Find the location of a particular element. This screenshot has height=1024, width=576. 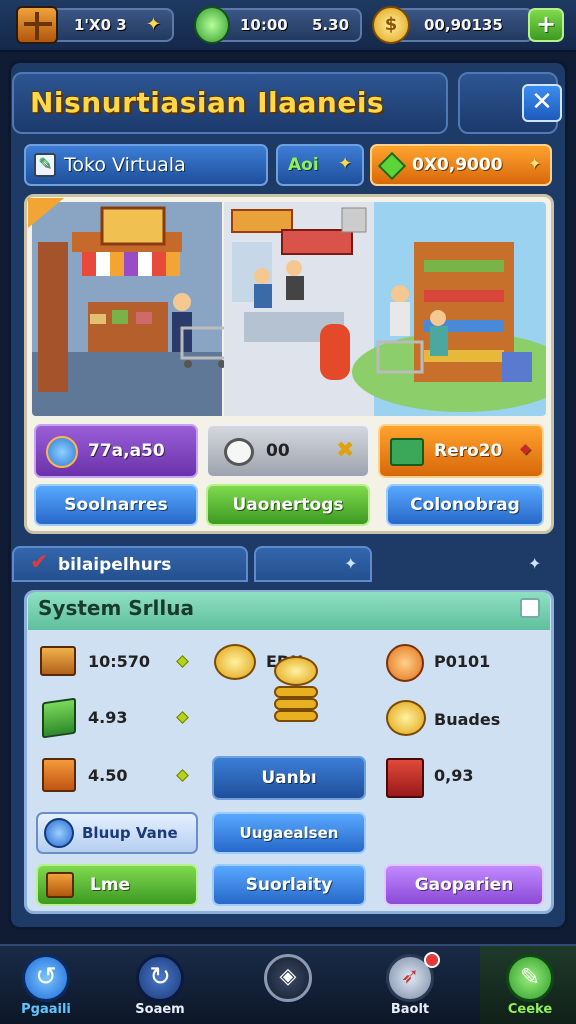

tab-permissions: ✔ bilaipelhurs is located at coordinates (130, 564).